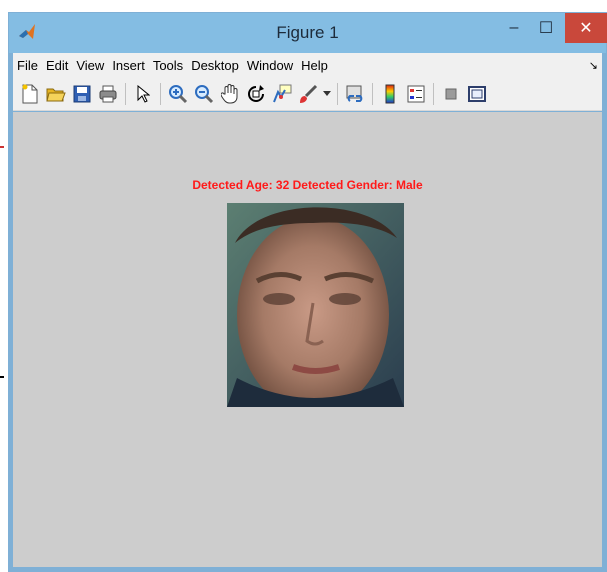 The image size is (607, 572). I want to click on maximize-button: ☐, so click(546, 28).